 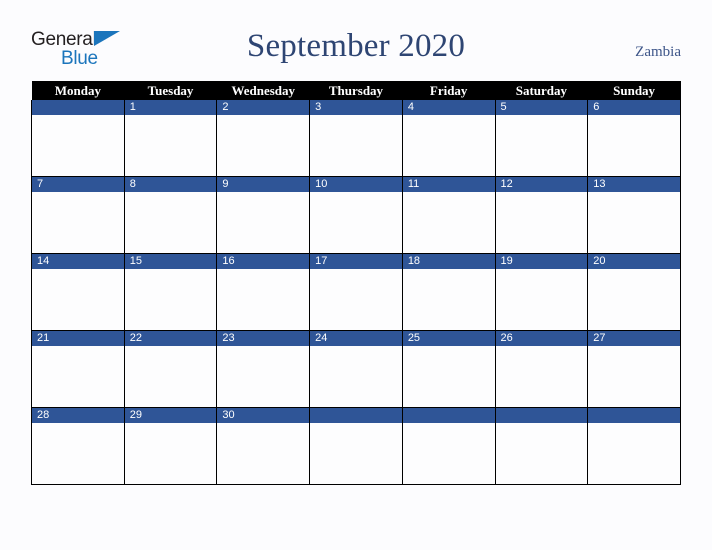 I want to click on calendar-day-cell: 1, so click(x=170, y=138).